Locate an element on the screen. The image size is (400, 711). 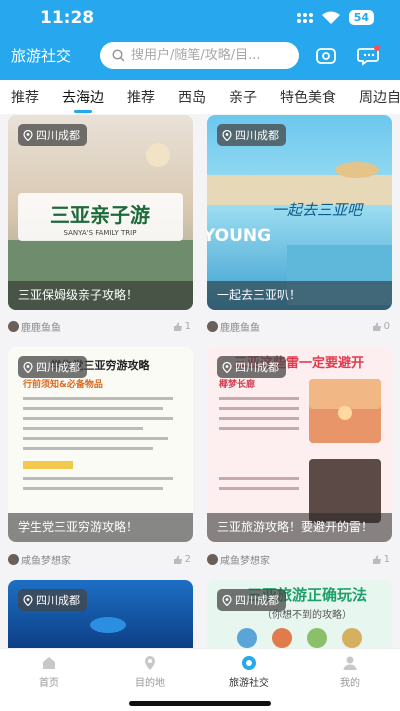
tab-food: 特色美食 is located at coordinates (308, 97).